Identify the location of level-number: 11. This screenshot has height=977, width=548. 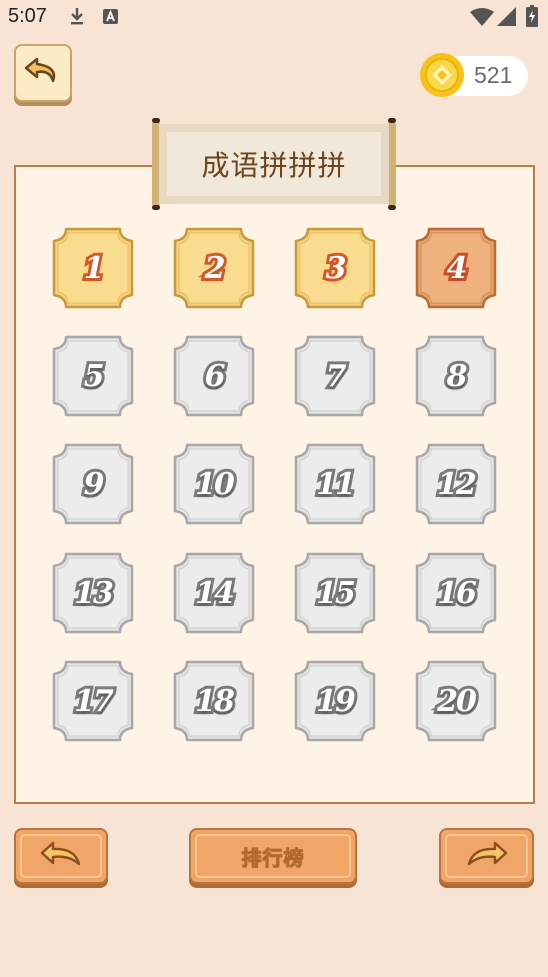
(336, 484).